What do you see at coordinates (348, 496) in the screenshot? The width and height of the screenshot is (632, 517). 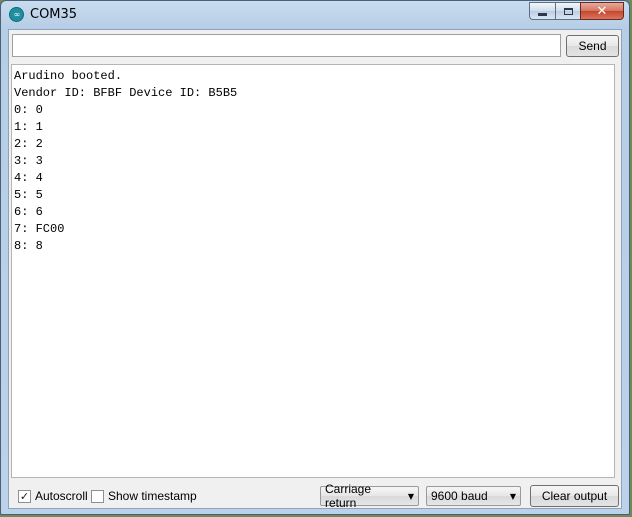 I see `line-ending-value: Carriage return` at bounding box center [348, 496].